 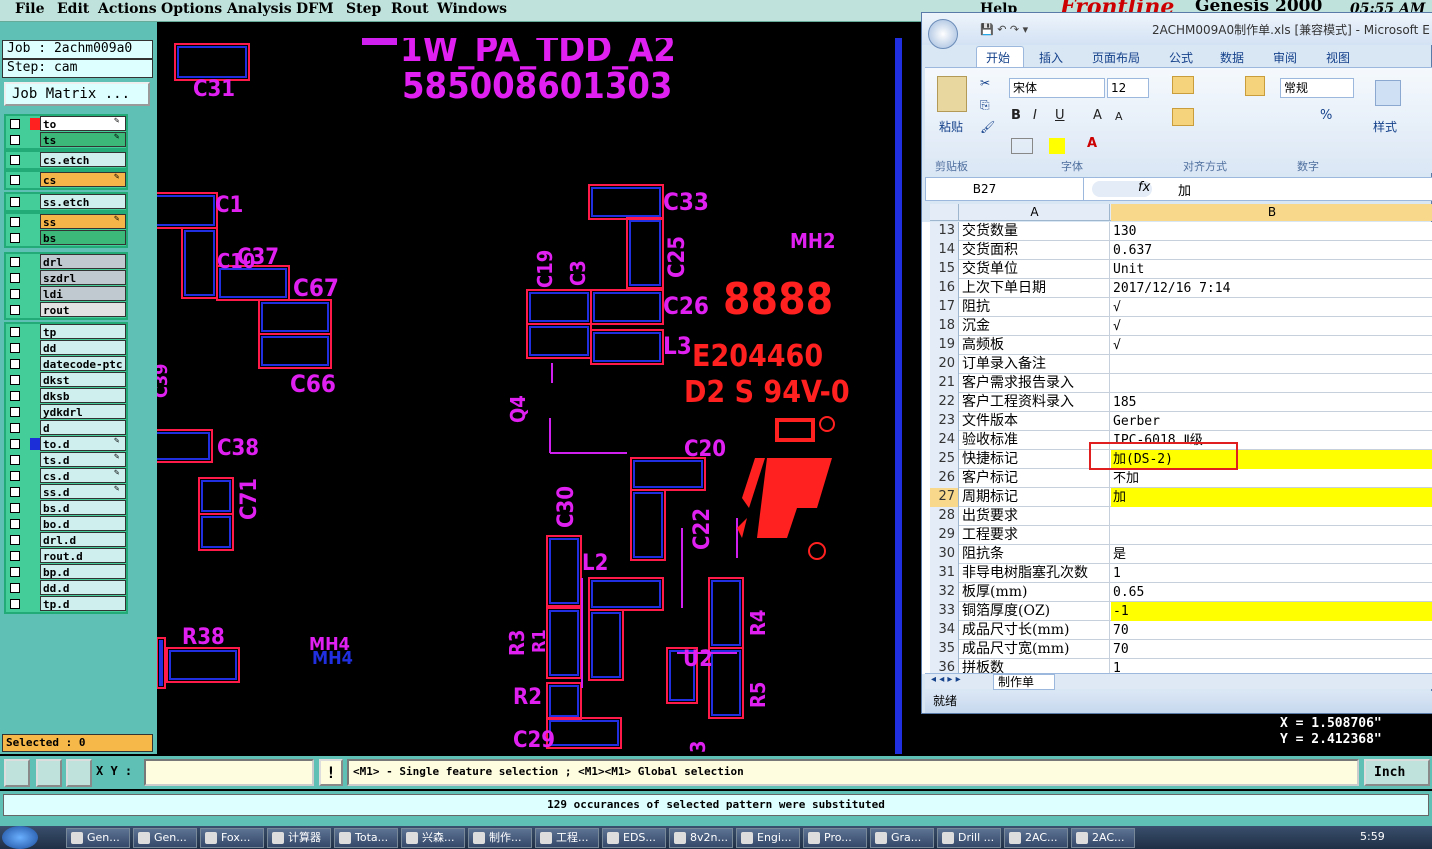 What do you see at coordinates (944, 666) in the screenshot?
I see `row-header: 36` at bounding box center [944, 666].